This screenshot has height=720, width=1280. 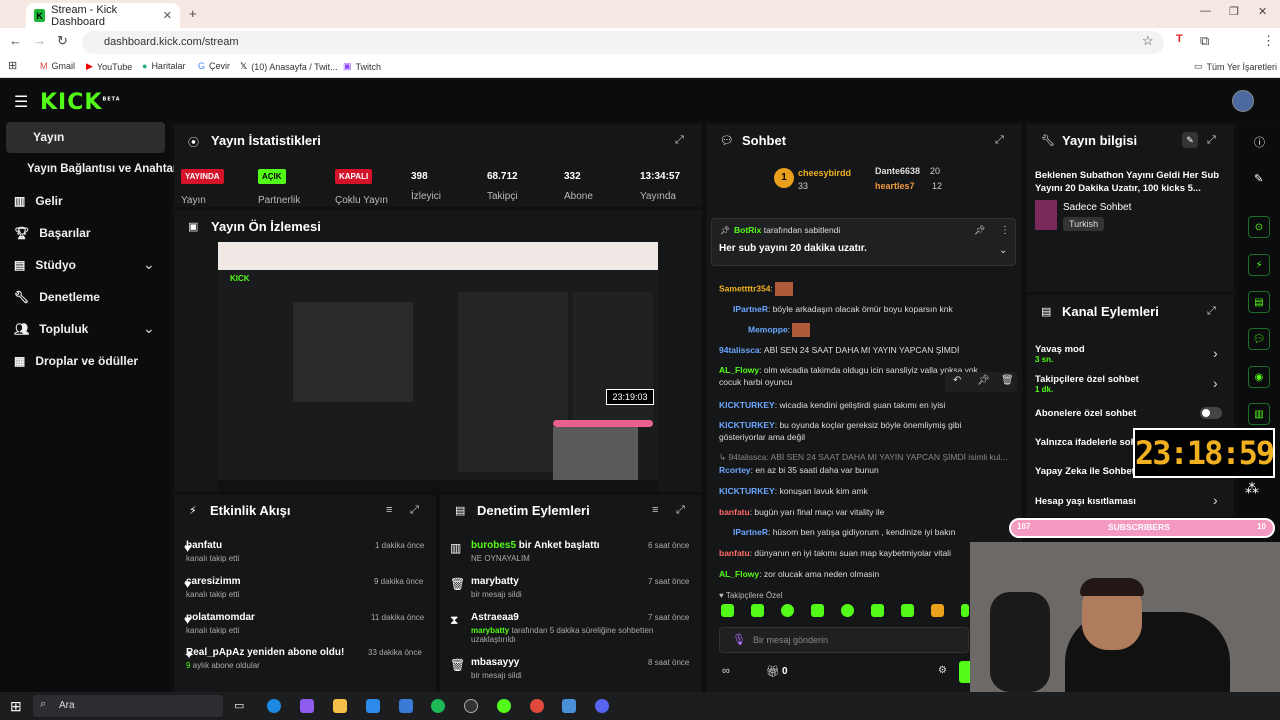 What do you see at coordinates (340, 706) in the screenshot?
I see `file-explorer-icon` at bounding box center [340, 706].